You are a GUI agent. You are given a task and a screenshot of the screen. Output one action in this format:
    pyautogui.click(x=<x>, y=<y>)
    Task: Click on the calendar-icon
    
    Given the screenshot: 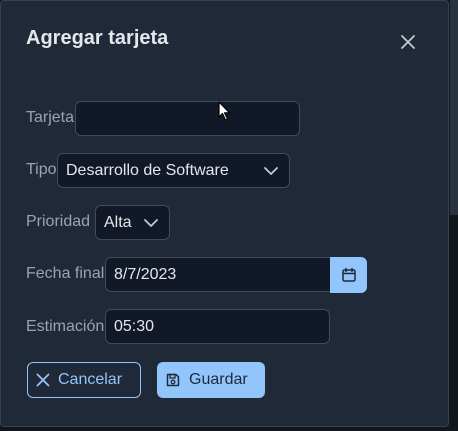 What is the action you would take?
    pyautogui.click(x=348, y=274)
    